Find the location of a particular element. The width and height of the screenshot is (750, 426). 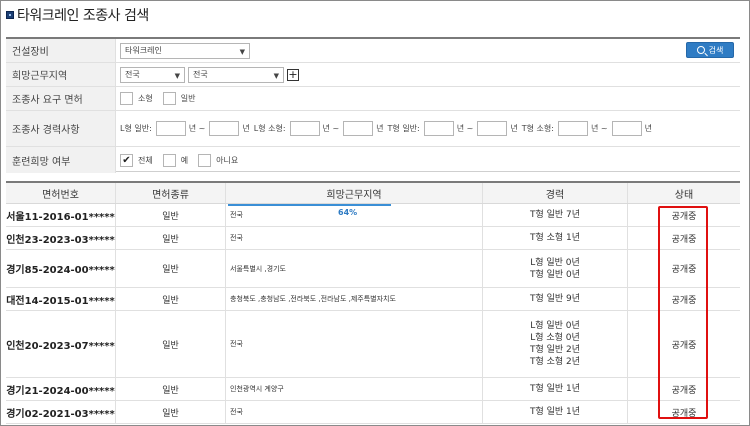

training-yes-label: 예 is located at coordinates (184, 160).